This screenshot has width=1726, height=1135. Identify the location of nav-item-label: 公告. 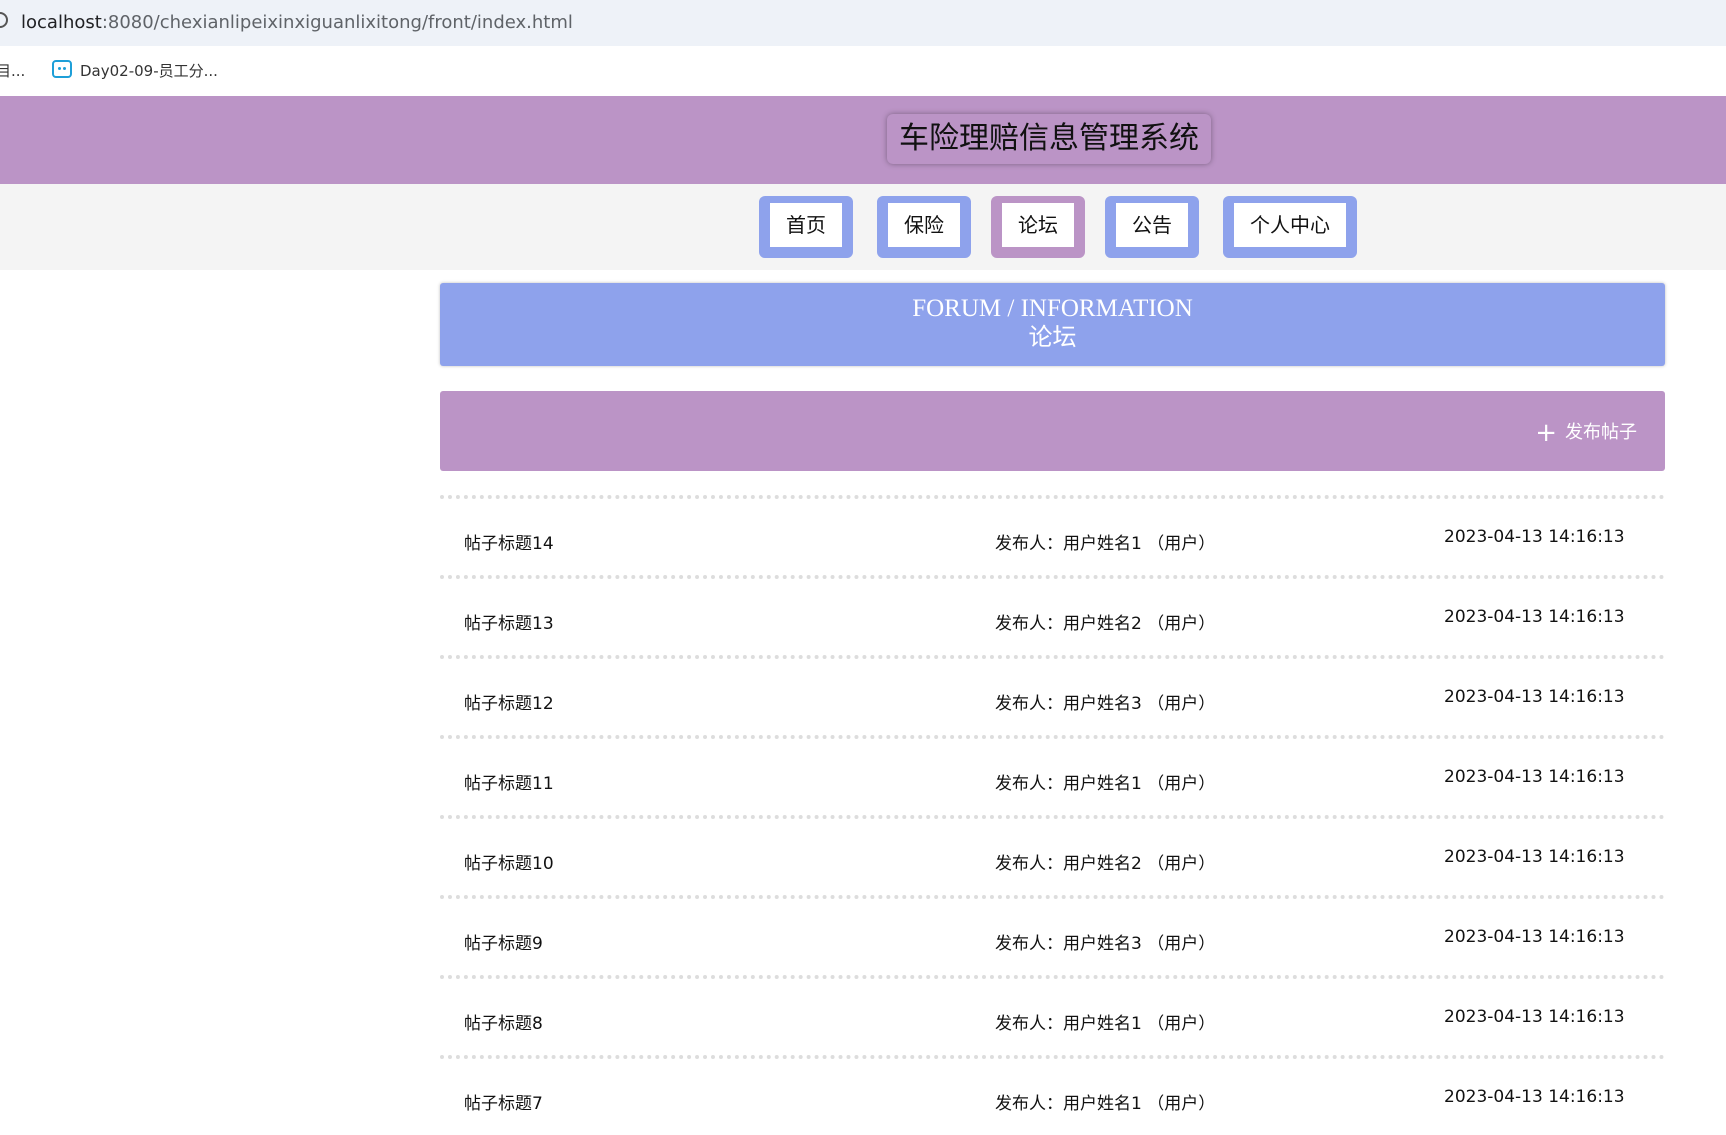
(1152, 225).